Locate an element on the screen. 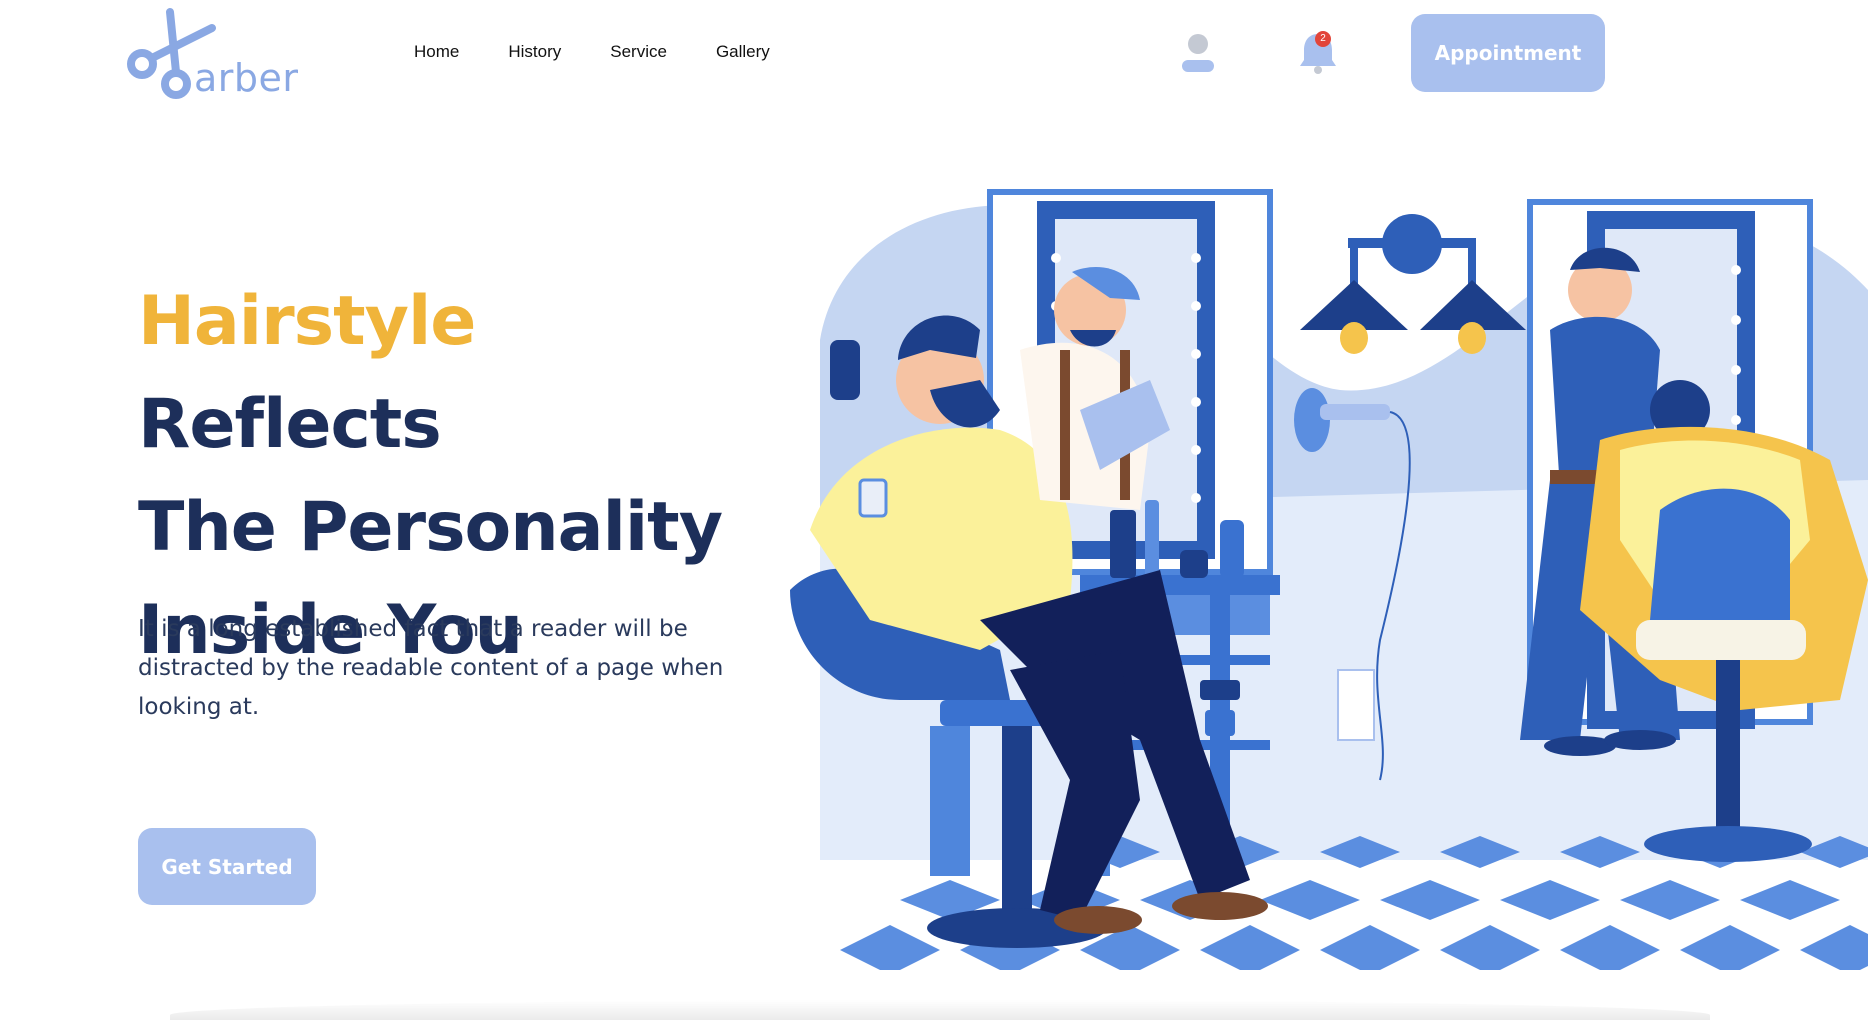 The image size is (1868, 1020). nav-link-home: Home is located at coordinates (436, 52).